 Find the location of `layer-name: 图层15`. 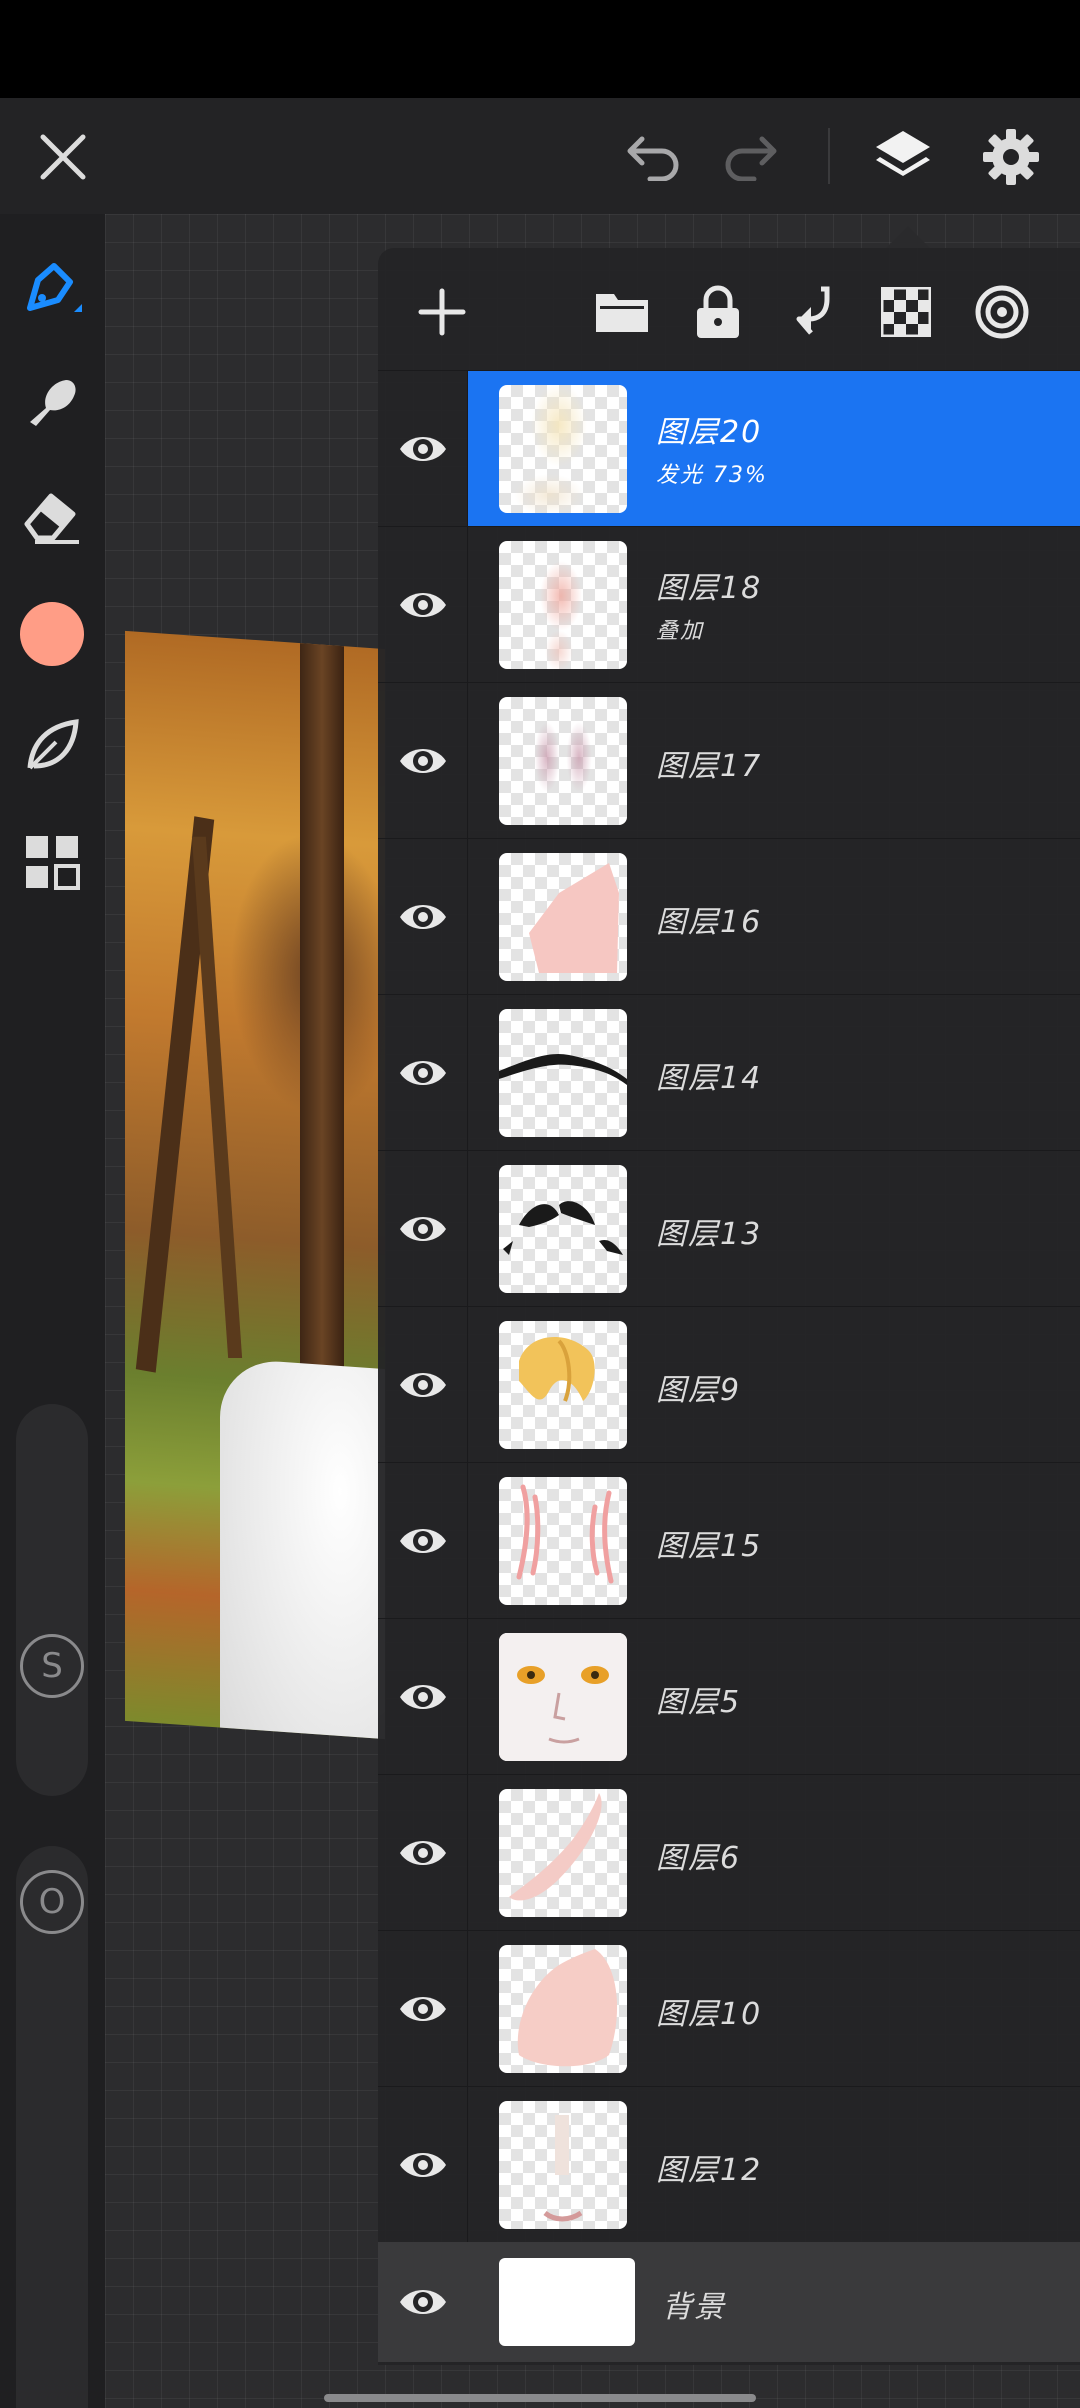

layer-name: 图层15 is located at coordinates (709, 1546).